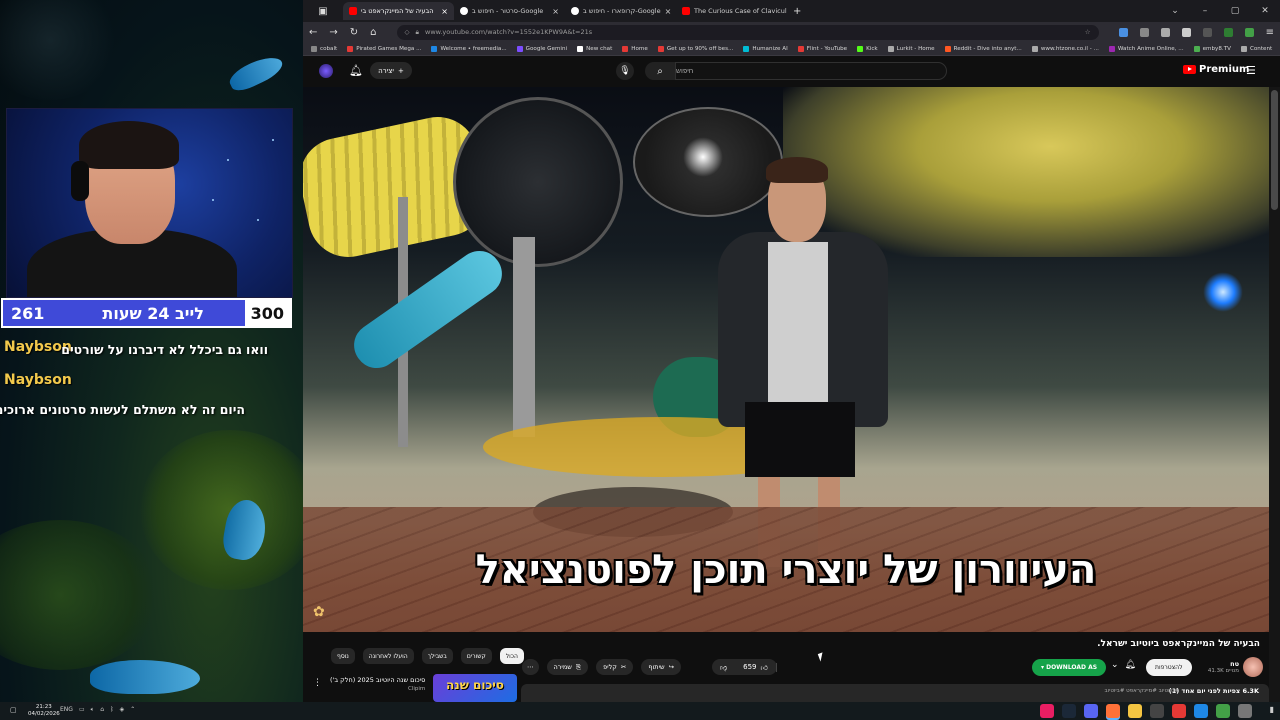 Image resolution: width=1280 pixels, height=720 pixels. Describe the element at coordinates (731, 11) in the screenshot. I see `tab-youtube-video: The Curious Case of Claviculari ×` at that location.